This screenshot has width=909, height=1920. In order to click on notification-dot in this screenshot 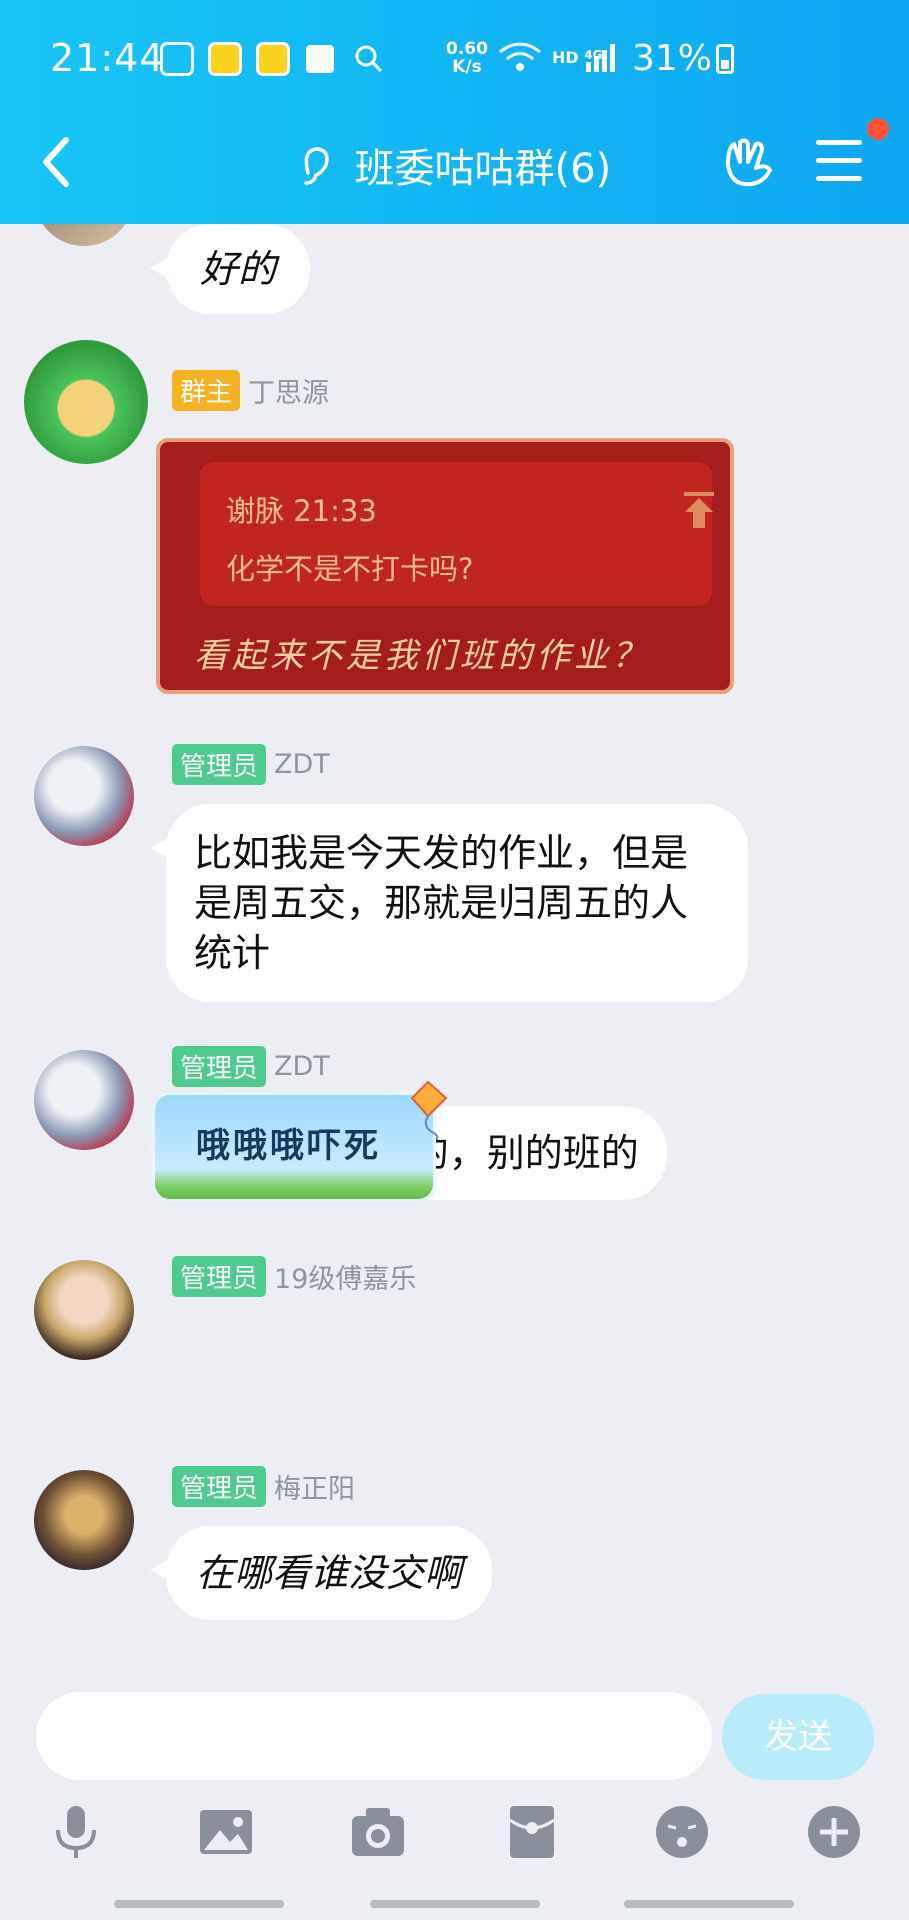, I will do `click(878, 129)`.